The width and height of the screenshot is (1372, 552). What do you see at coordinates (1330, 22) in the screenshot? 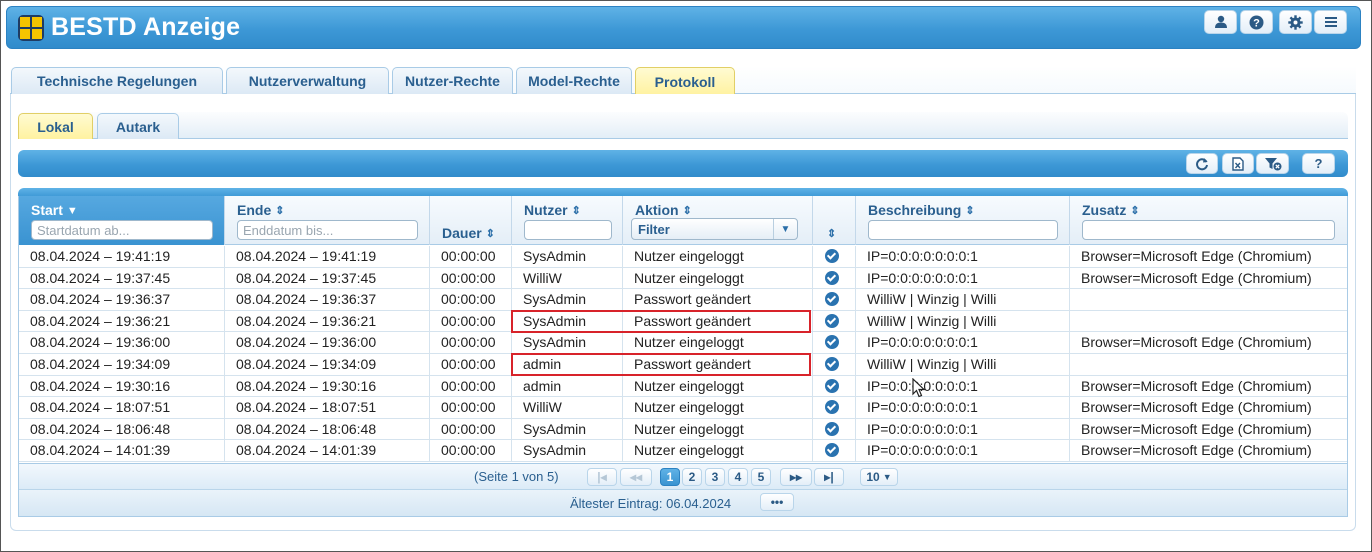
I see `menu-button` at bounding box center [1330, 22].